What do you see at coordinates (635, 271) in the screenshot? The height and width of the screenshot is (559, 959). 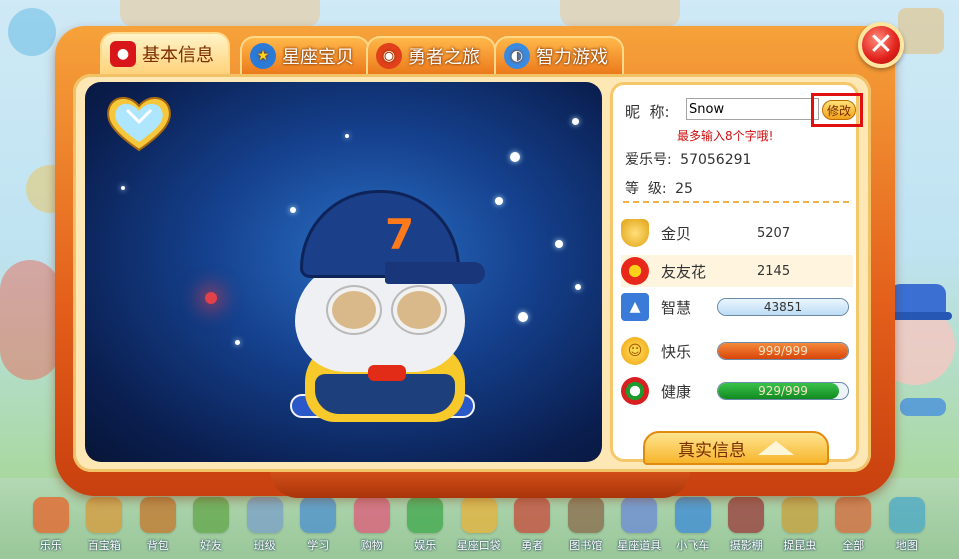 I see `flower-icon` at bounding box center [635, 271].